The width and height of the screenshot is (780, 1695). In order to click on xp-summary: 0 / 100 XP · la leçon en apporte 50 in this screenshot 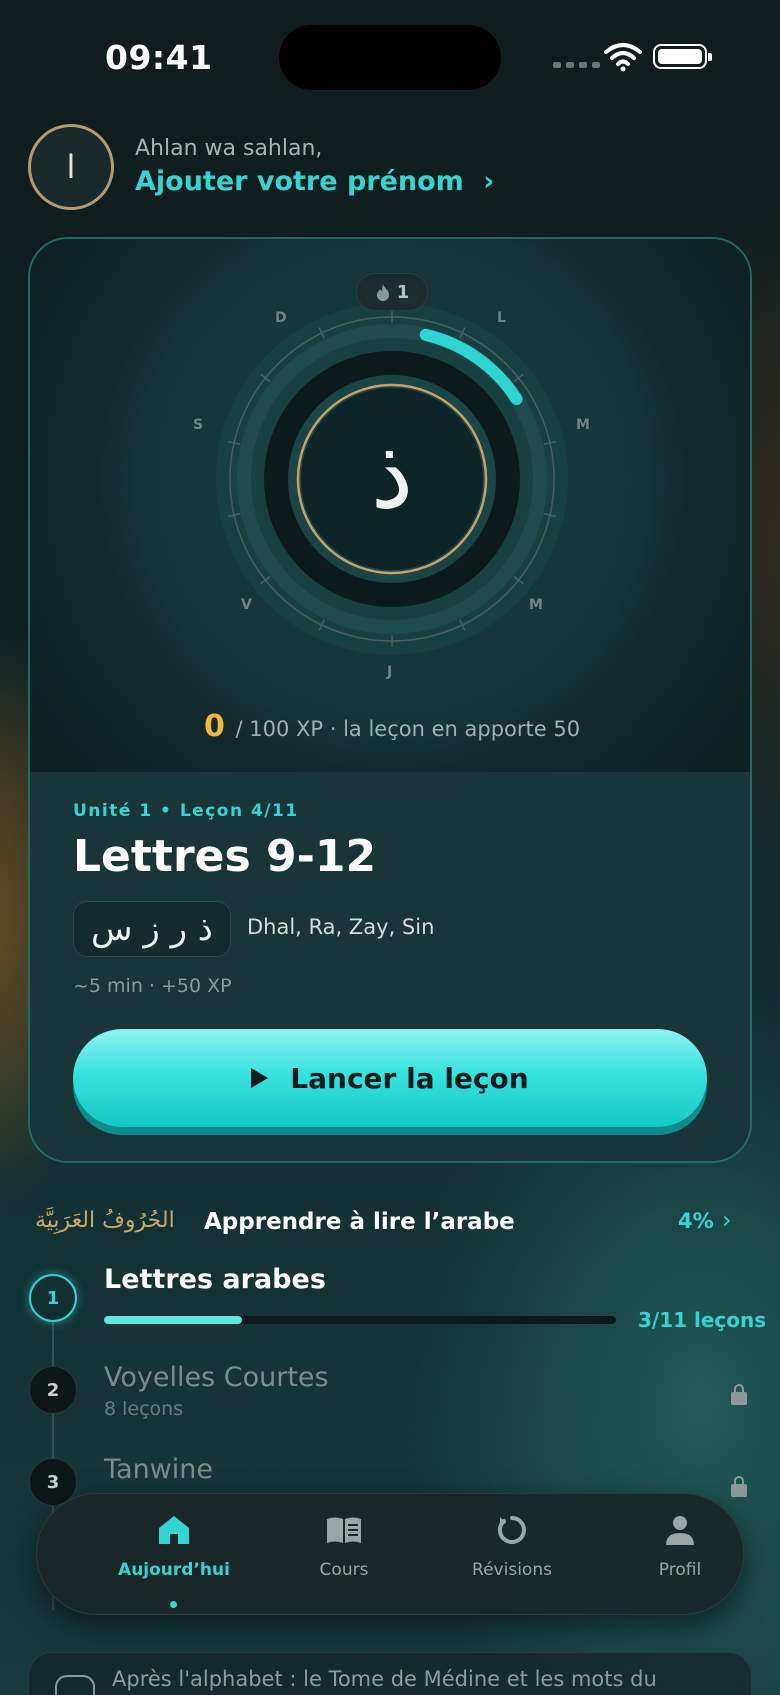, I will do `click(390, 726)`.